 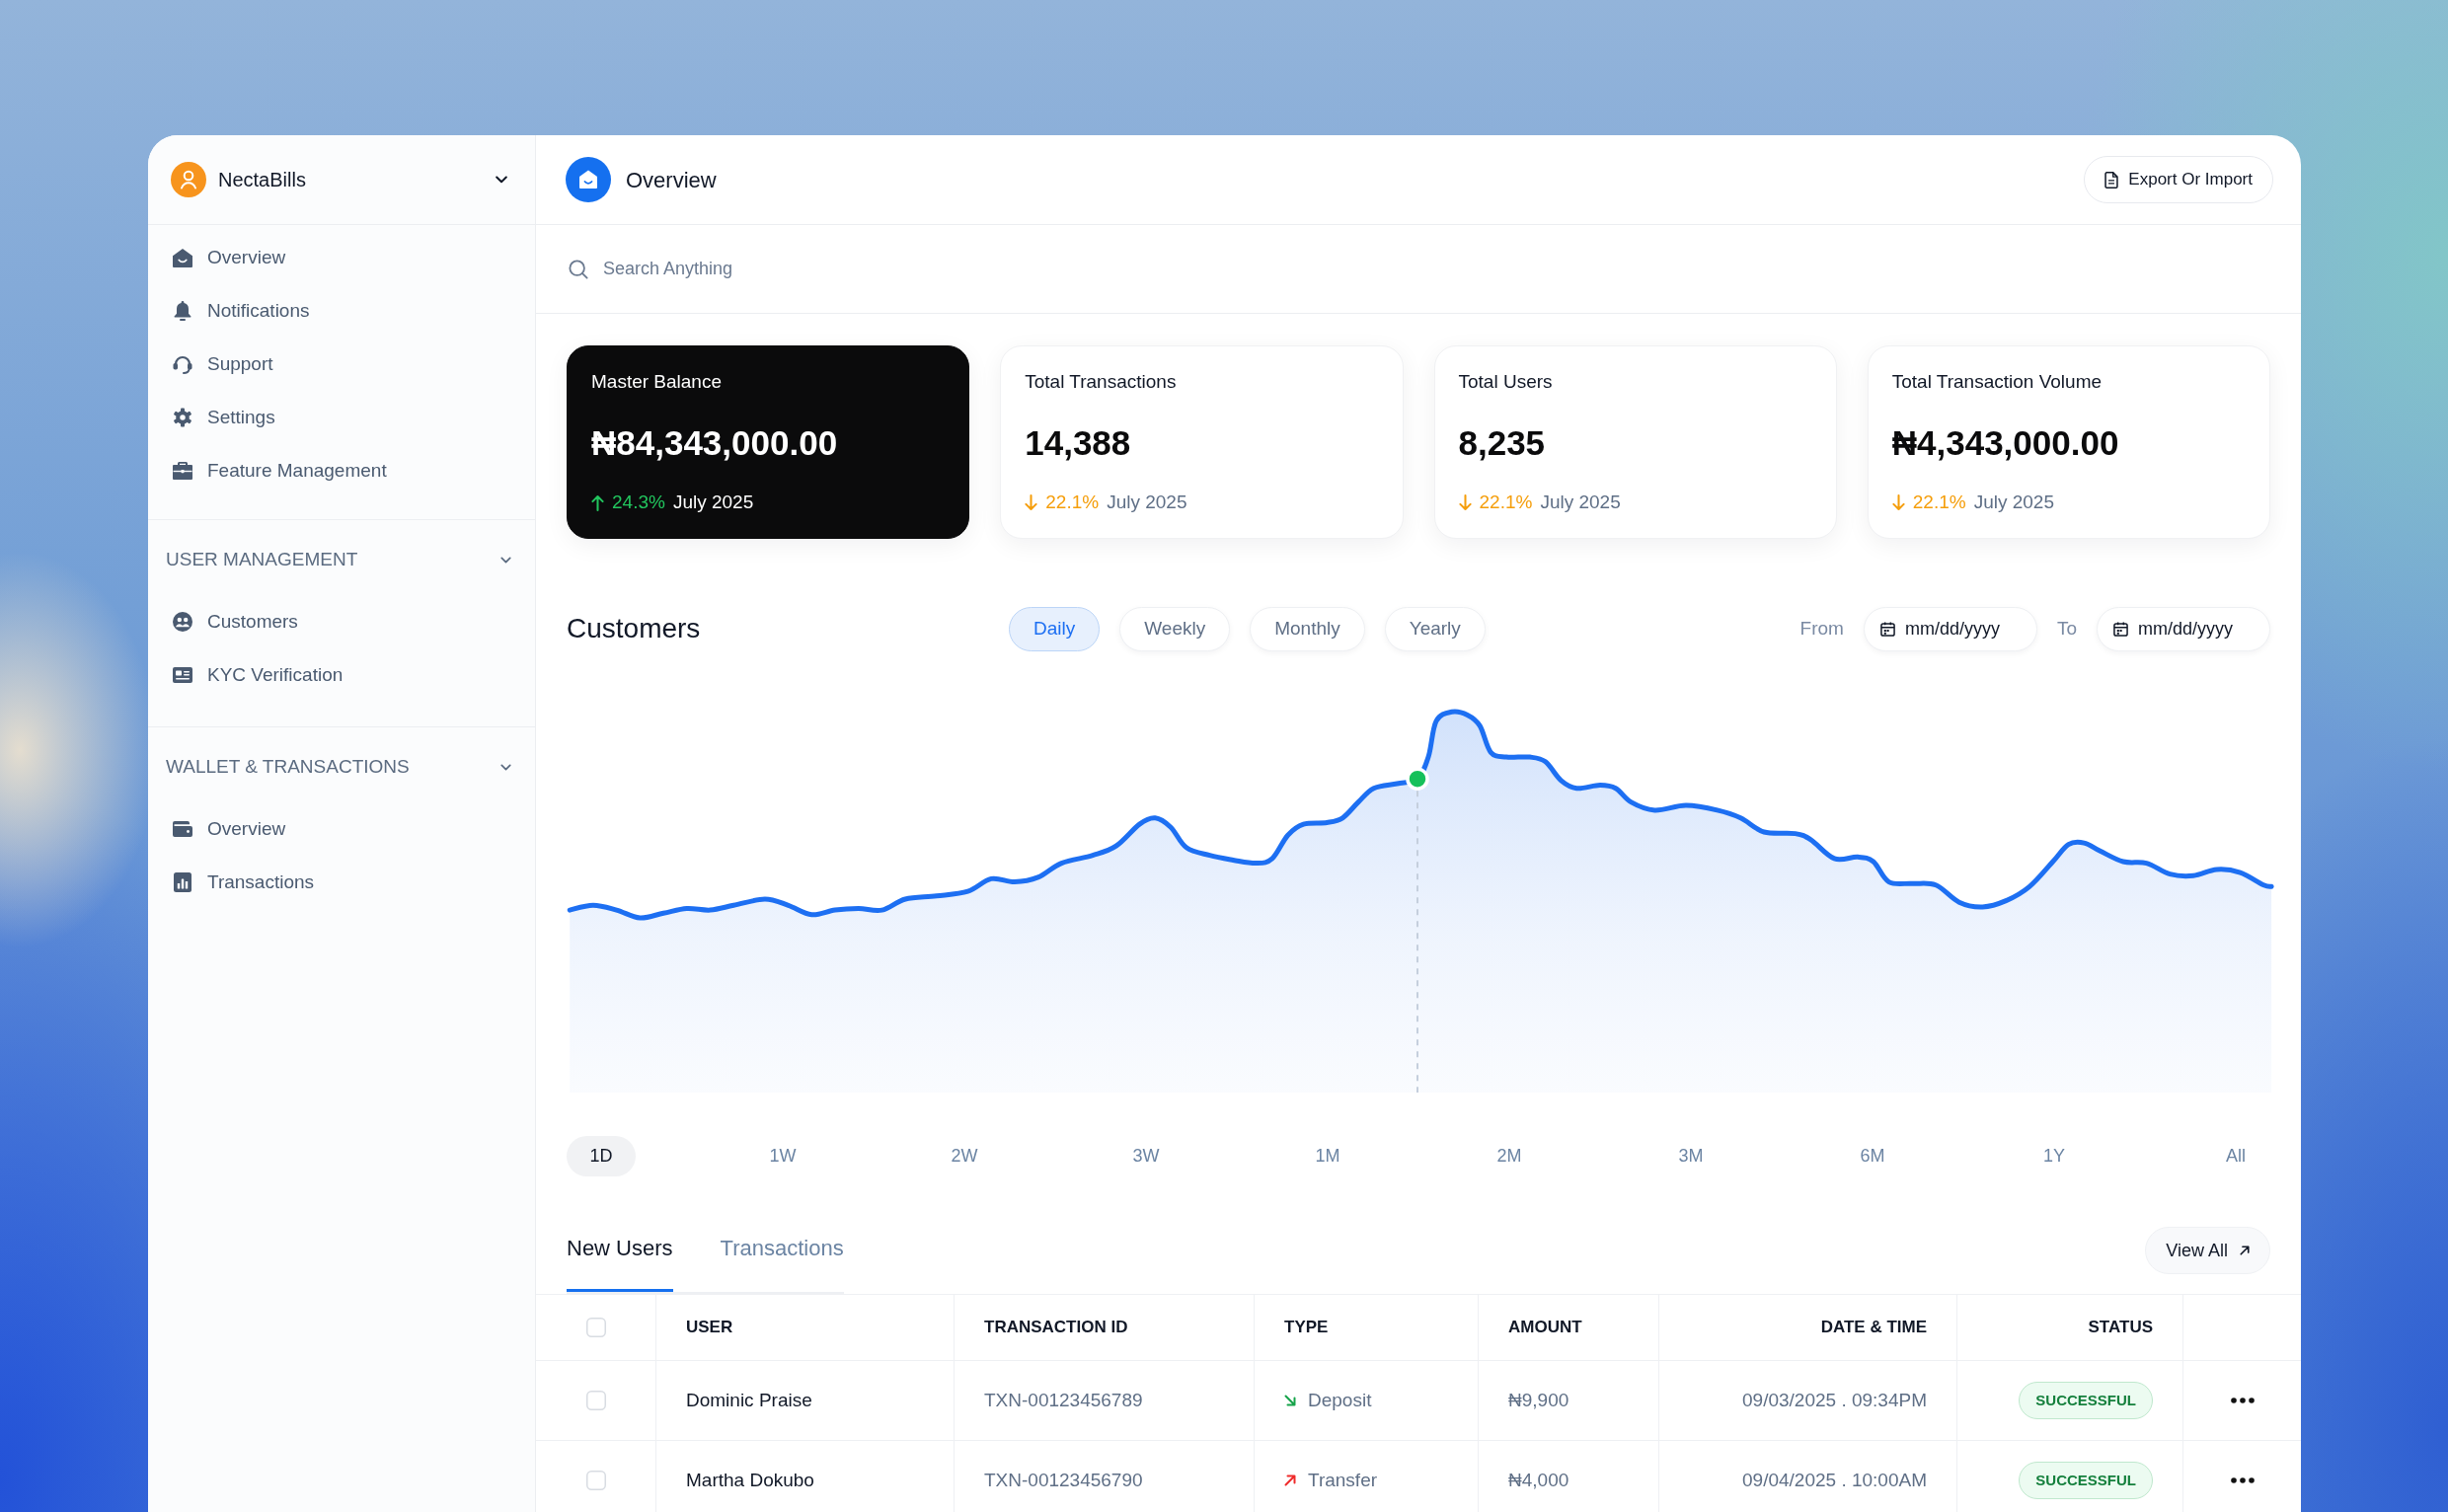 What do you see at coordinates (634, 628) in the screenshot?
I see `section-title: Customers` at bounding box center [634, 628].